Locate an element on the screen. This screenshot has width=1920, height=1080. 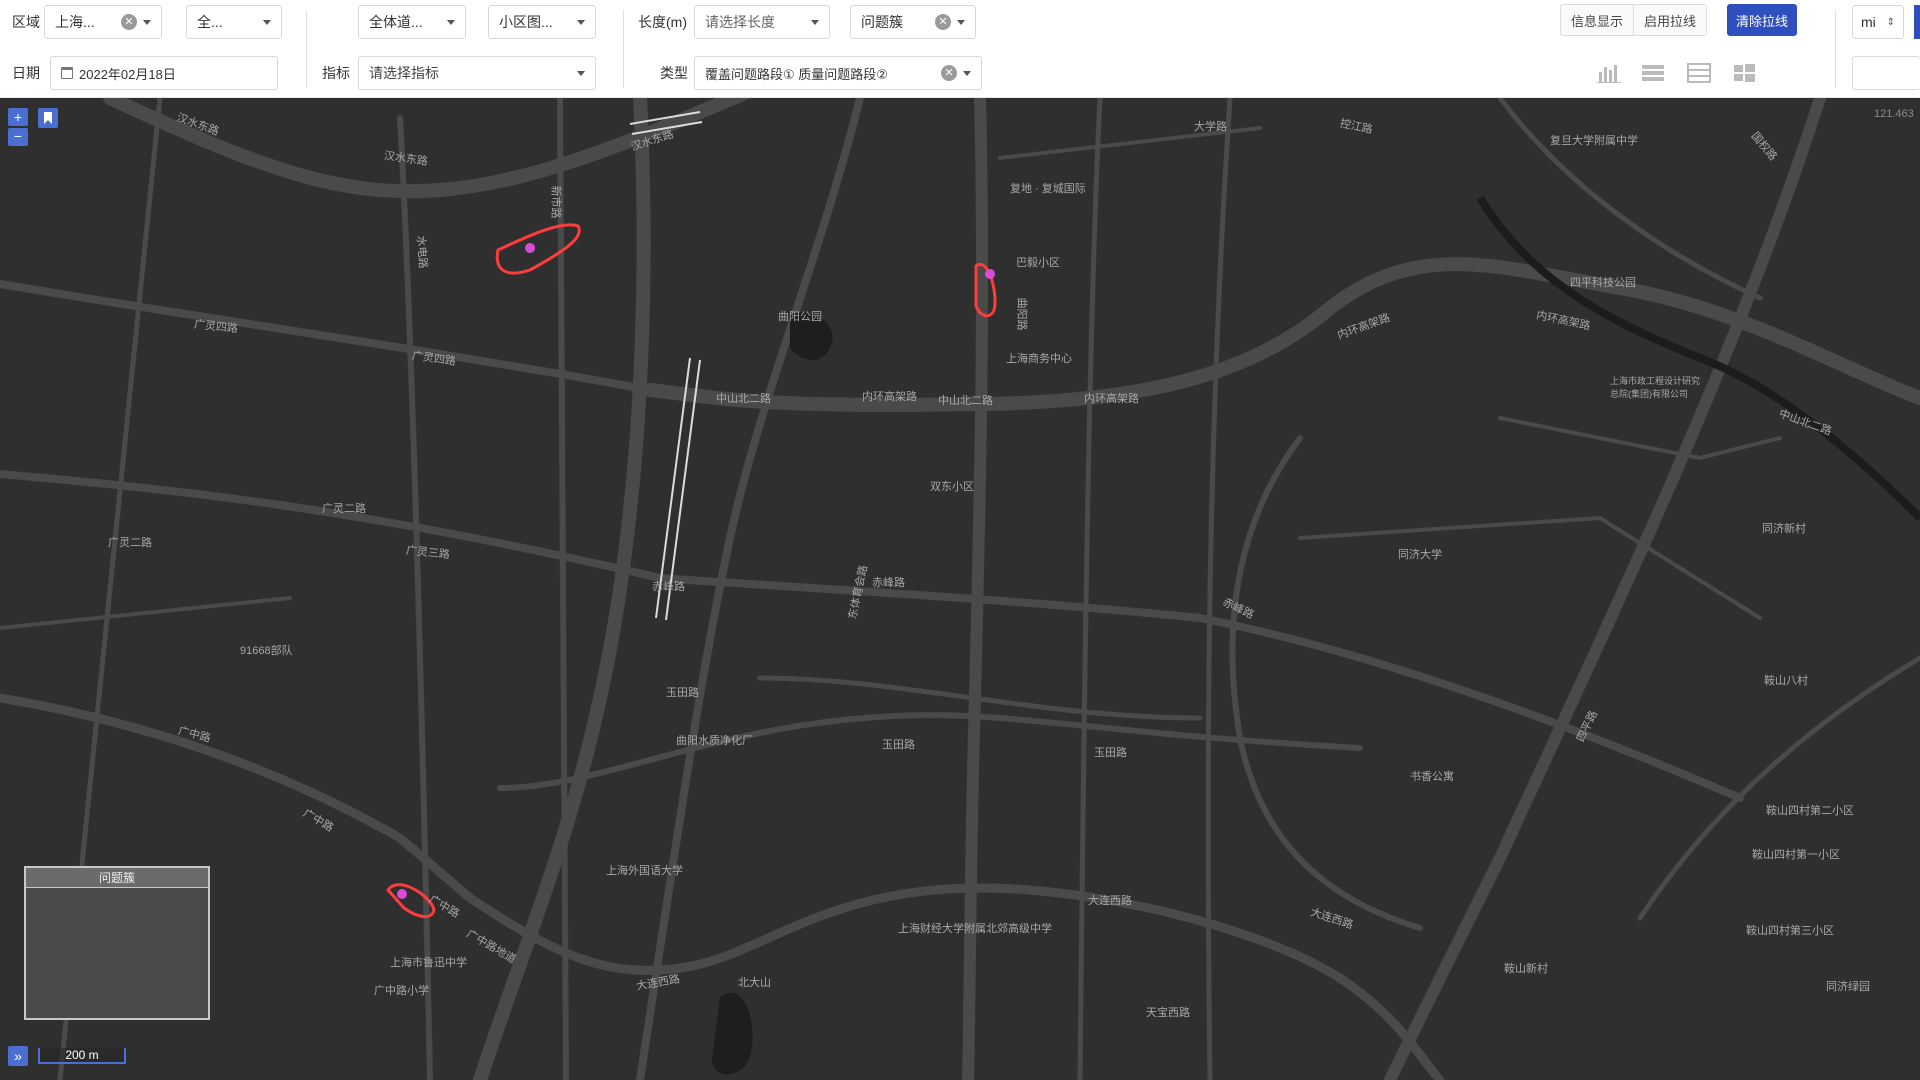
type-select: 覆盖问题路段① 质量问题路段② ✕ is located at coordinates (838, 73).